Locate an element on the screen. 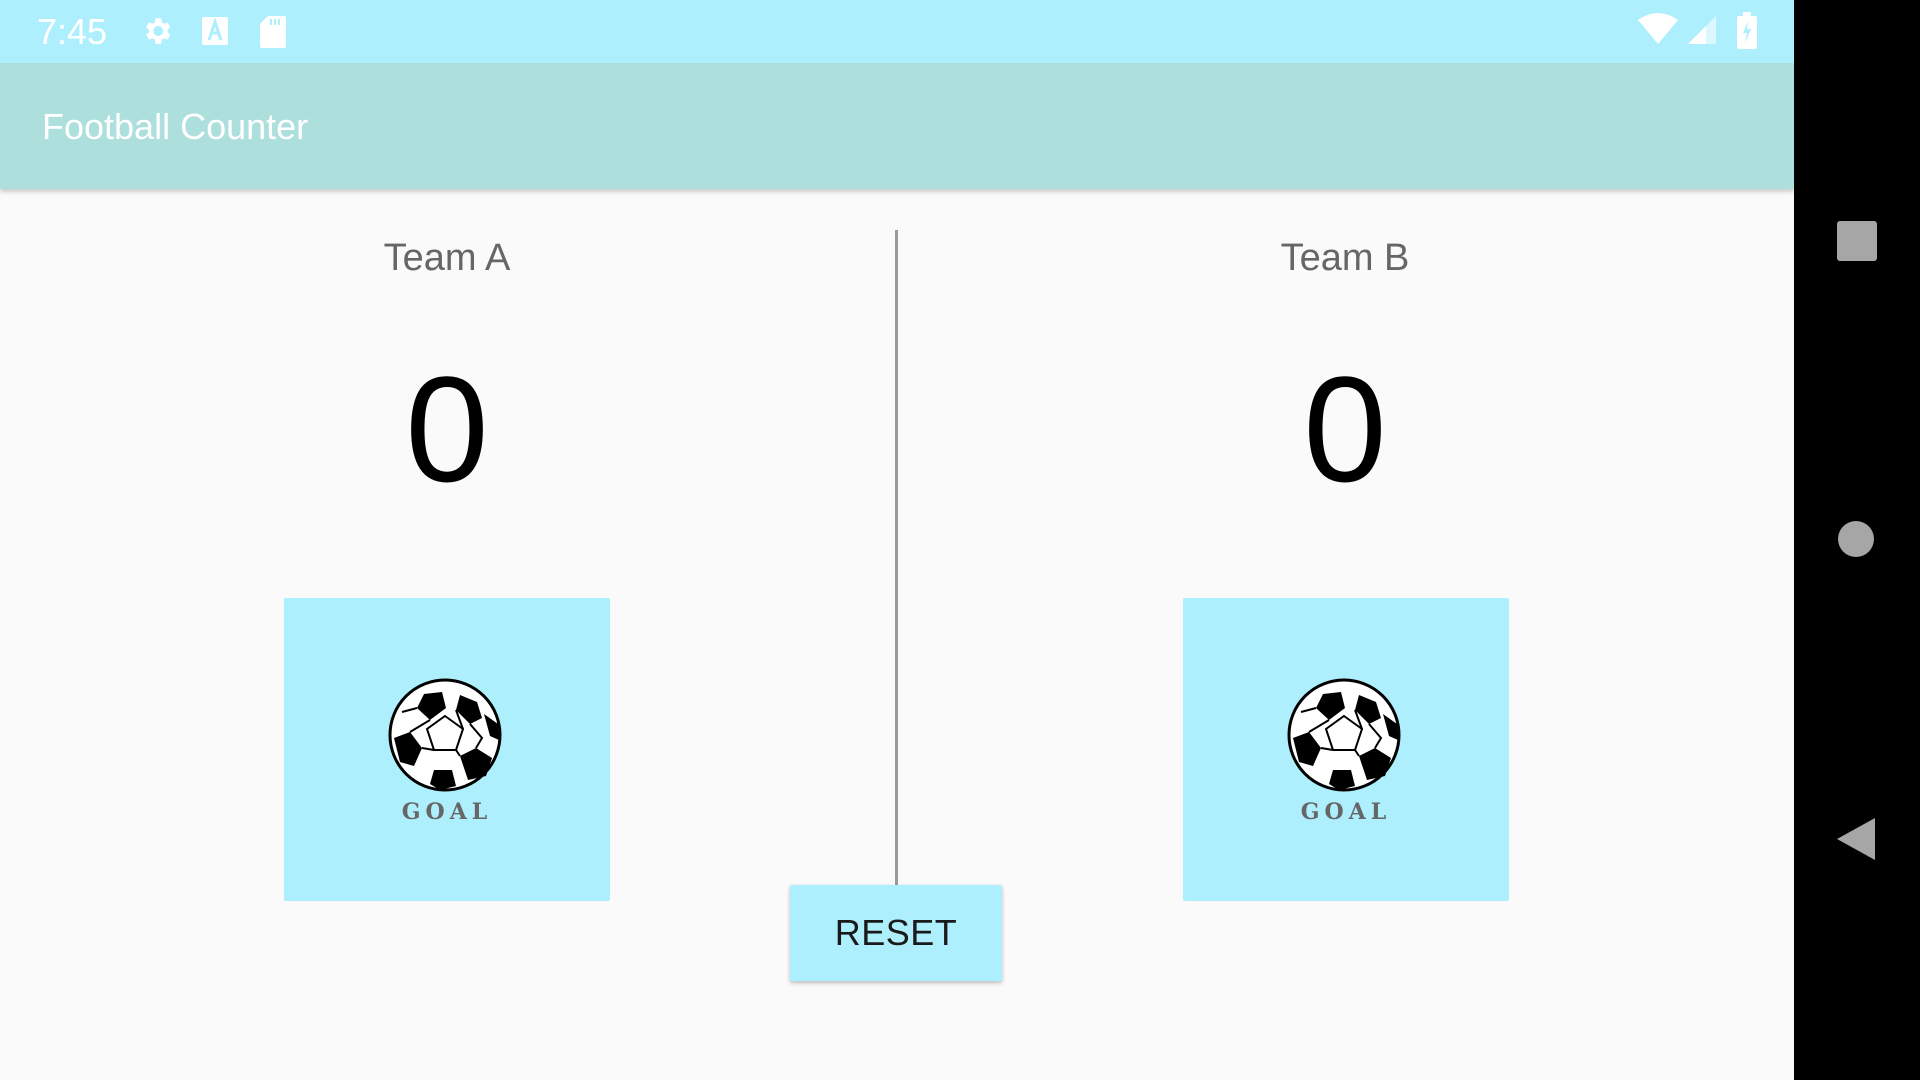 The image size is (1920, 1080). team-a-goal-button: GOAL is located at coordinates (447, 749).